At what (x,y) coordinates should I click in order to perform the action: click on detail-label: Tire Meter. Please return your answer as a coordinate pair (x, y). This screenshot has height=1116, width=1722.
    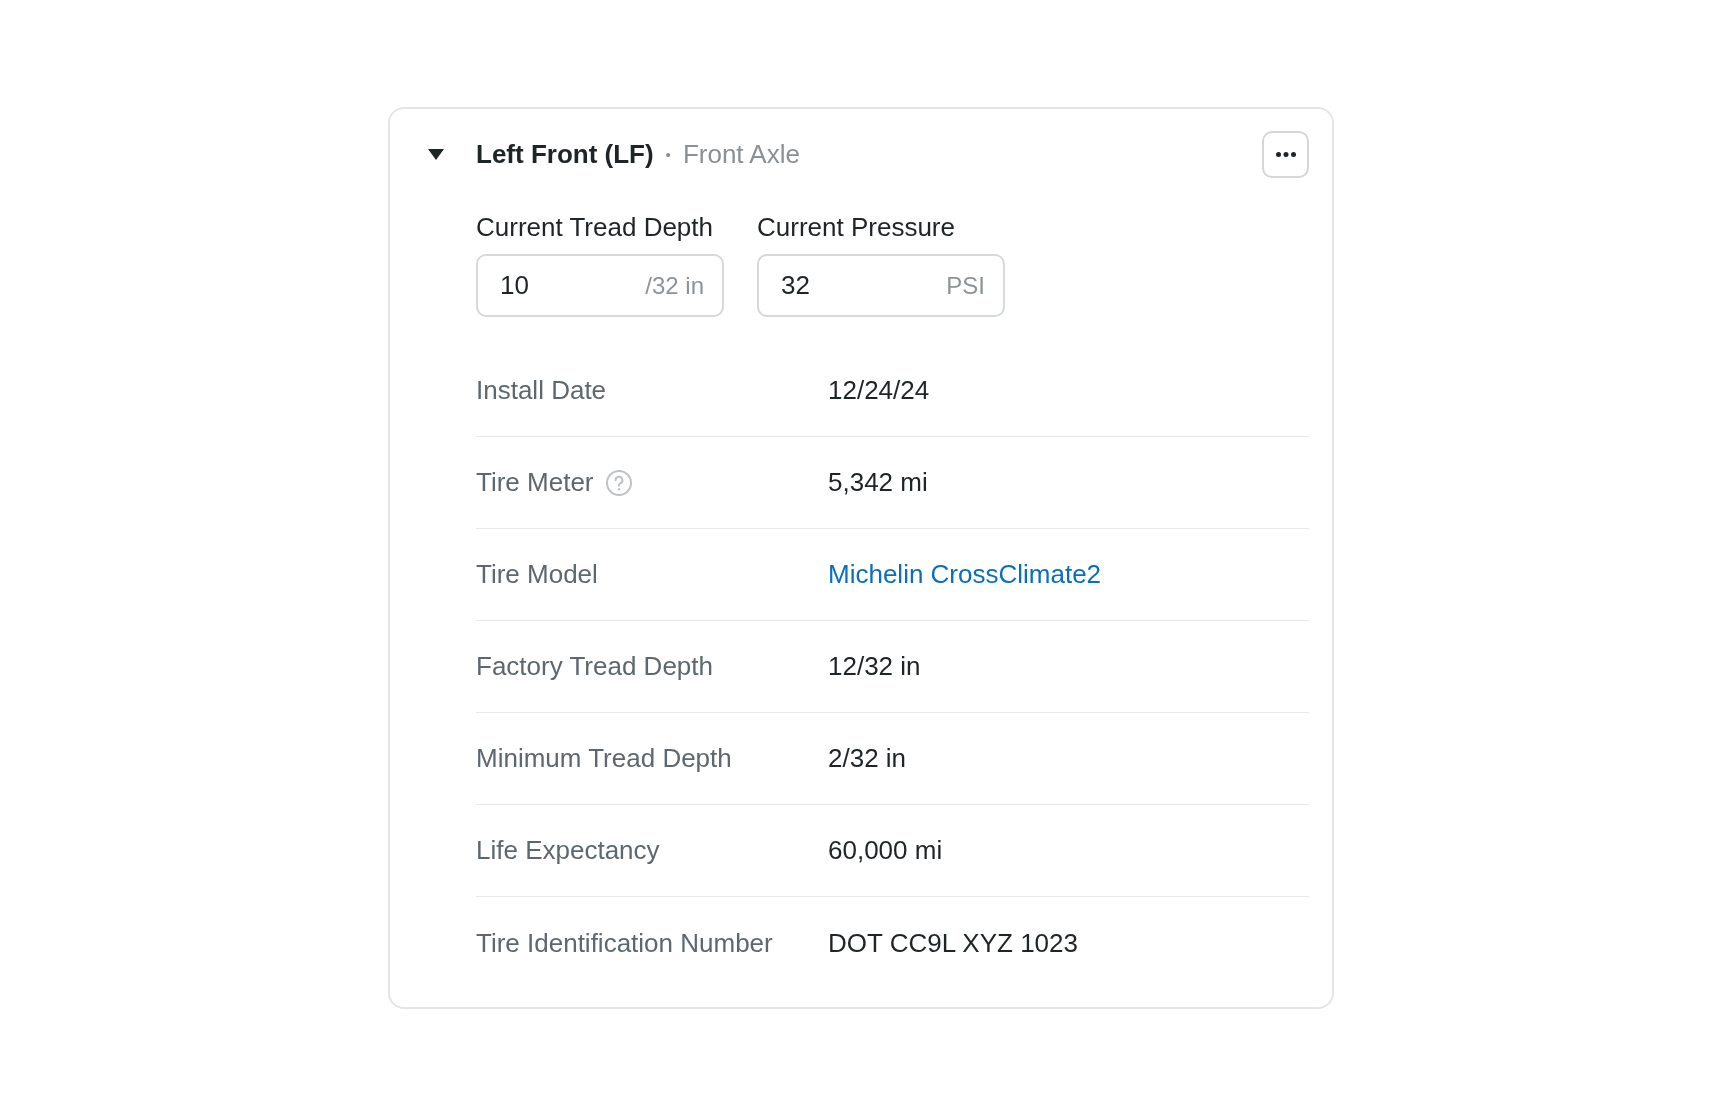
    Looking at the image, I should click on (535, 482).